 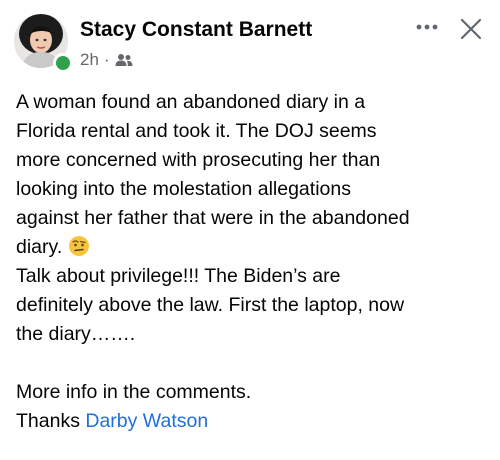 I want to click on post-text-line-with-mention: Thanks Darby Watson, so click(x=255, y=421).